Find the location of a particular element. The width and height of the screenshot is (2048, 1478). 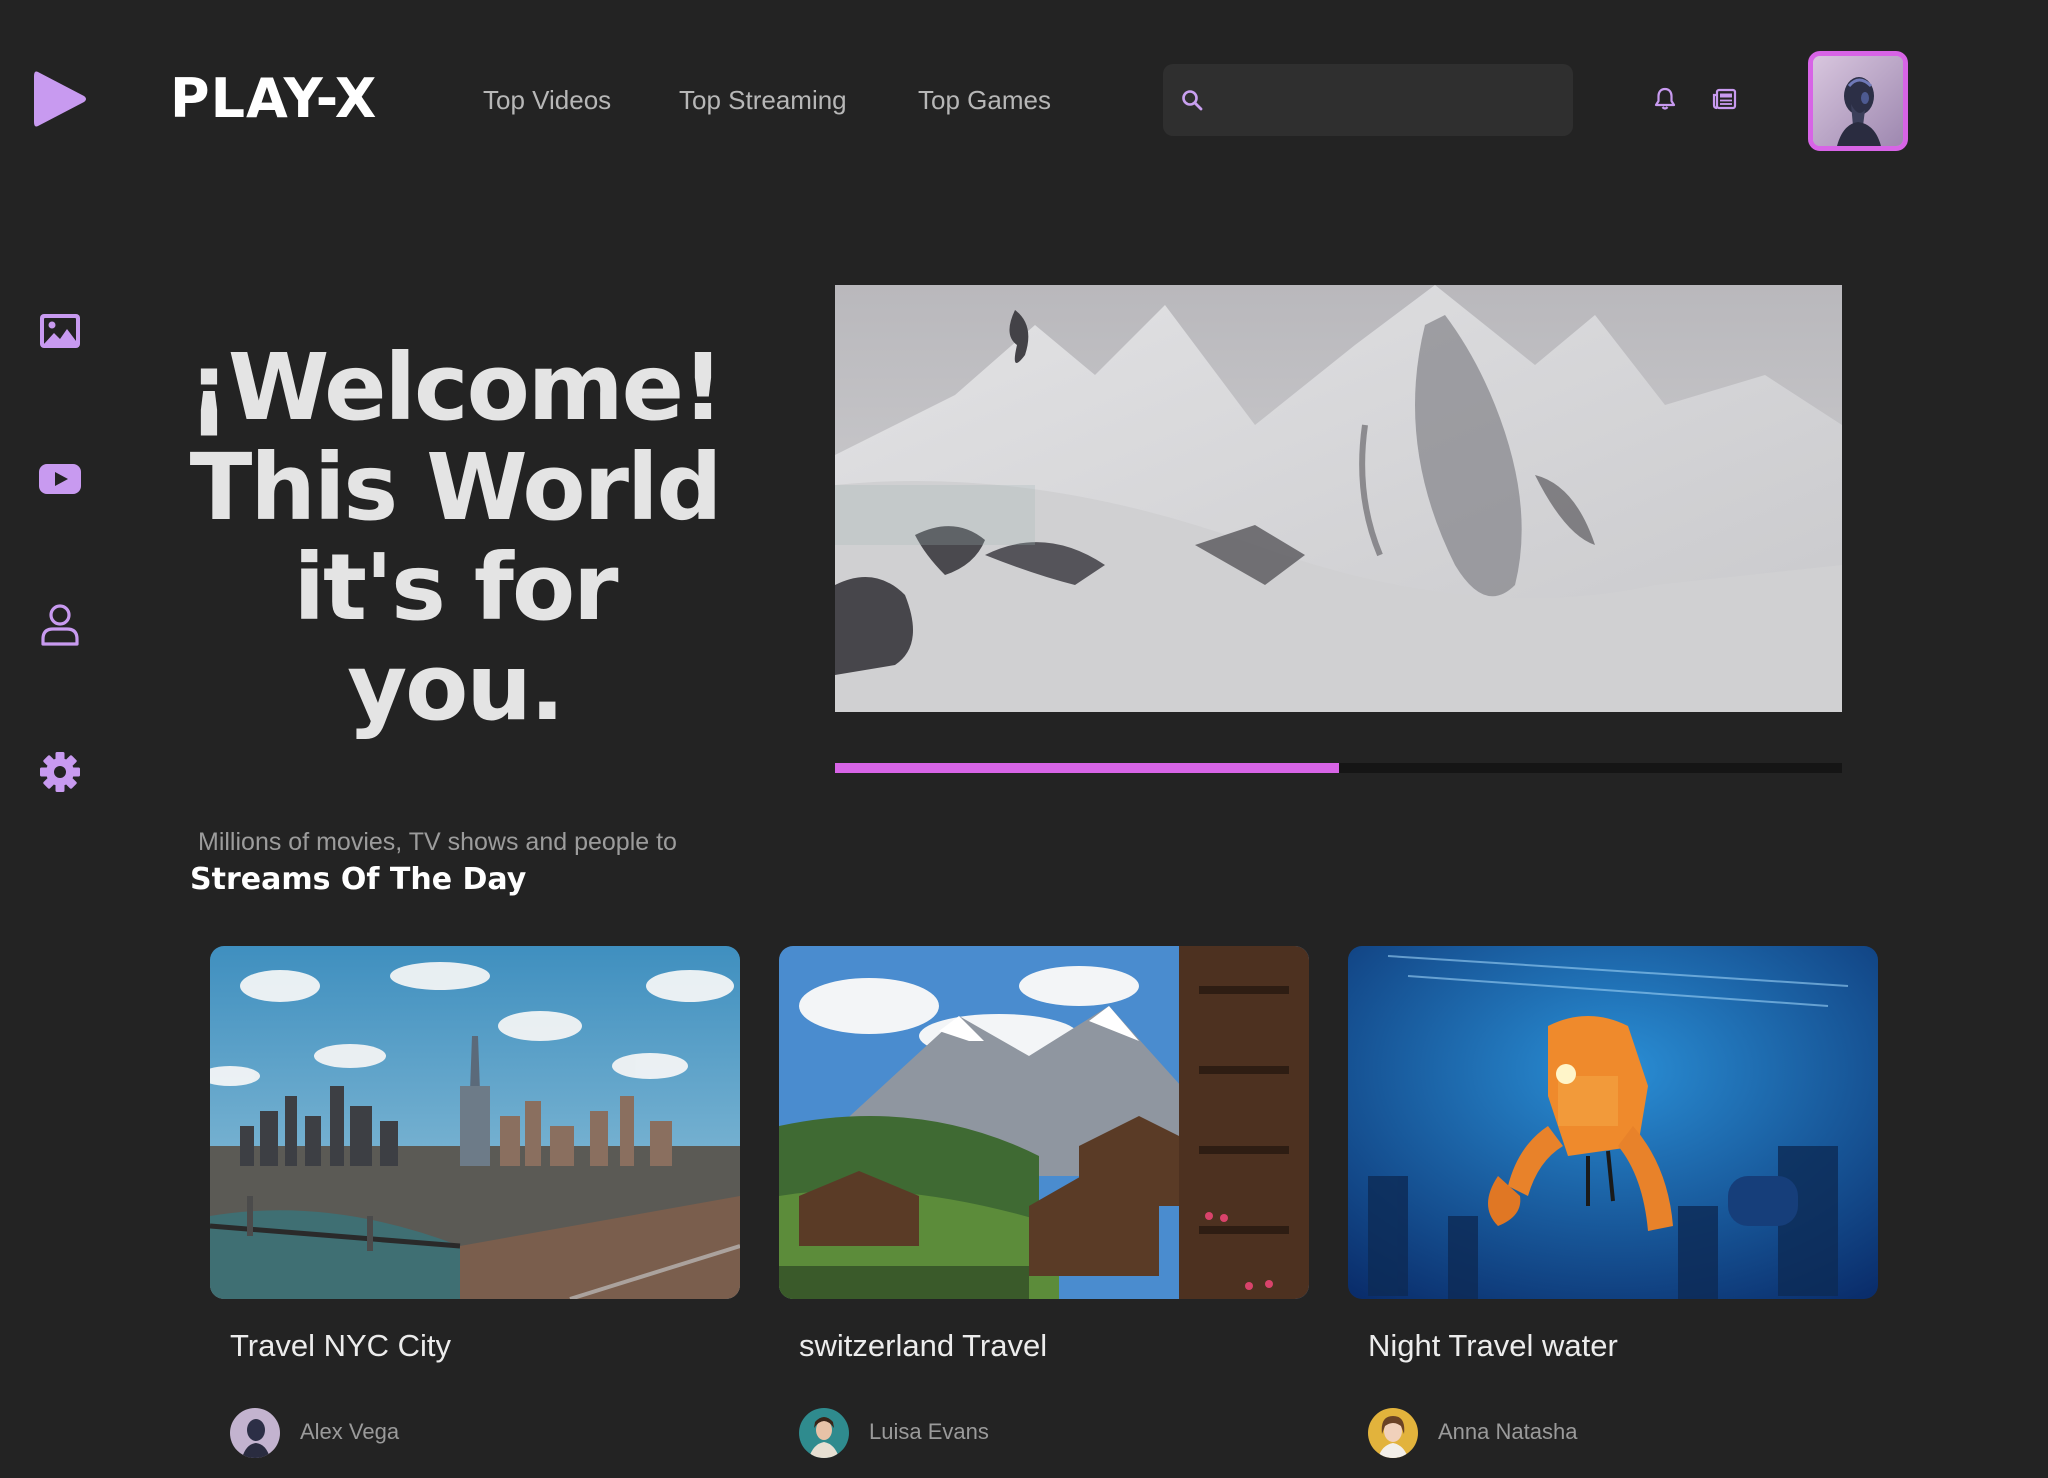

featured-video is located at coordinates (1338, 498).